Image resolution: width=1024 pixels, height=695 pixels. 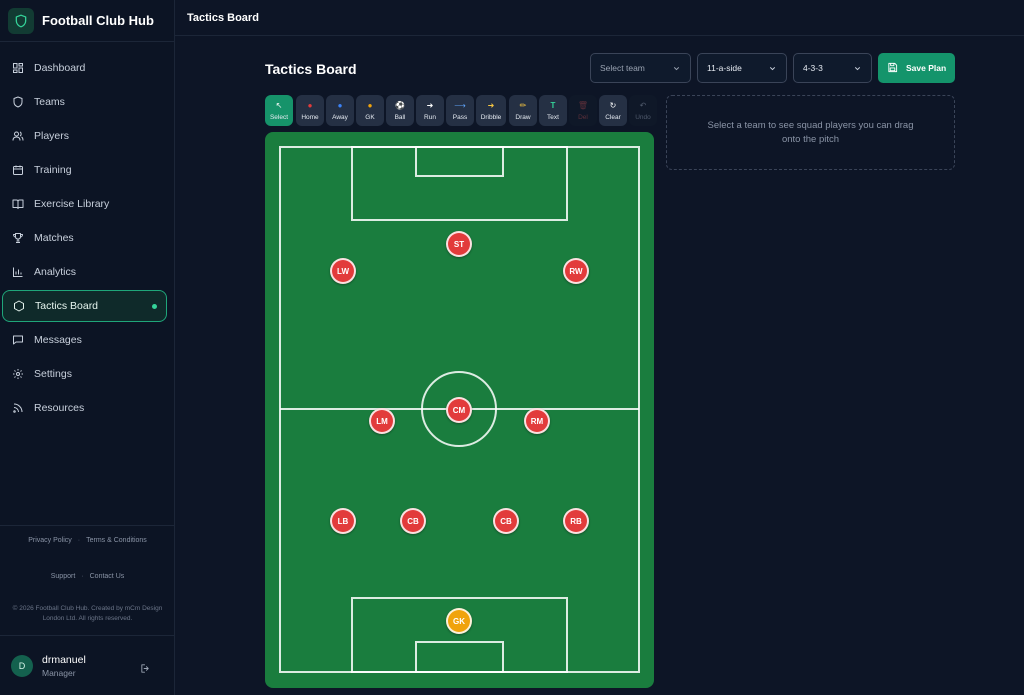 What do you see at coordinates (18, 374) in the screenshot?
I see `gear-icon` at bounding box center [18, 374].